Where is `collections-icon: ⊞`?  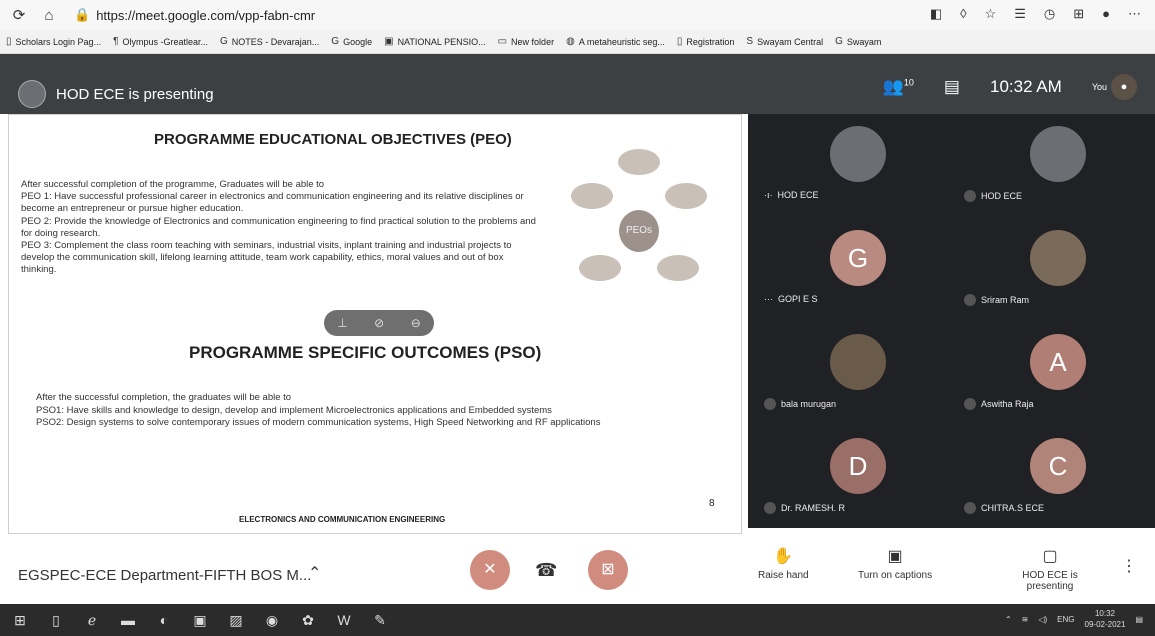 collections-icon: ⊞ is located at coordinates (1078, 14).